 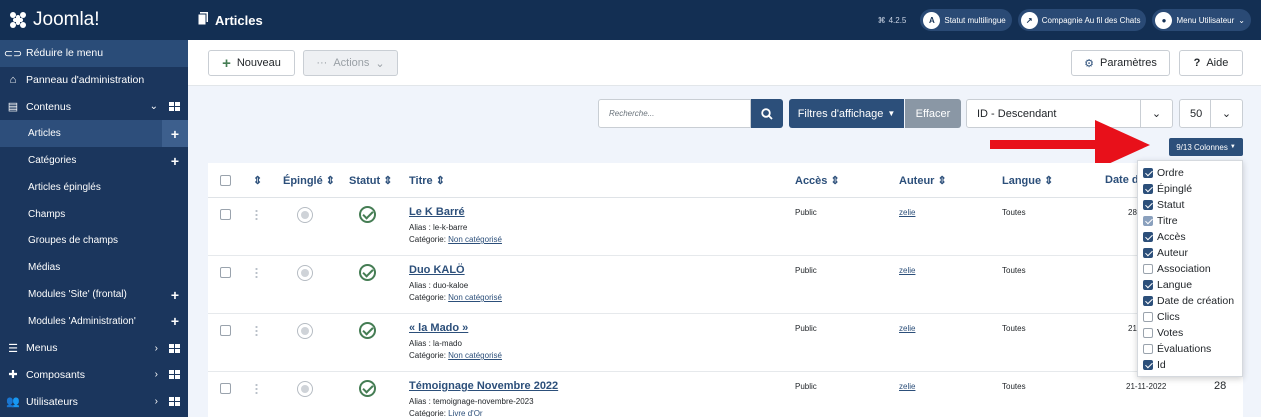 I want to click on filter-options-button: Filtres d'affichage ▼, so click(x=846, y=113).